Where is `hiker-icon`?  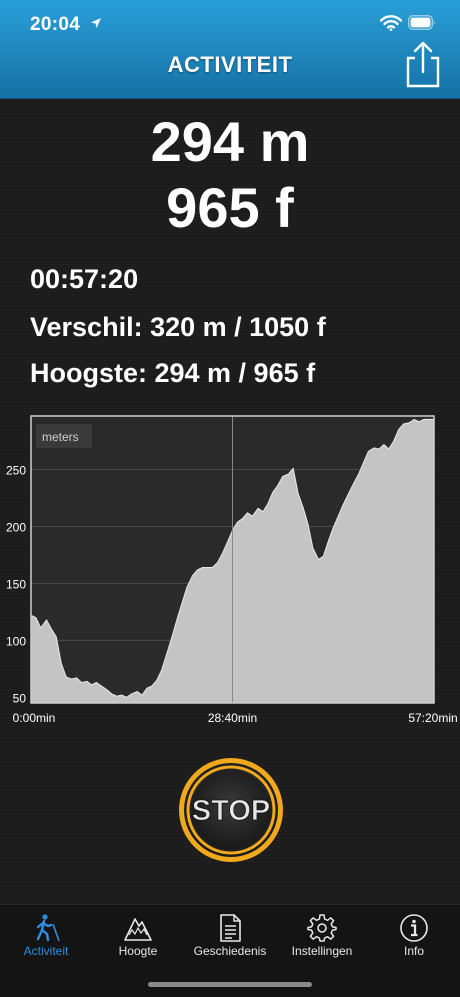
hiker-icon is located at coordinates (48, 928).